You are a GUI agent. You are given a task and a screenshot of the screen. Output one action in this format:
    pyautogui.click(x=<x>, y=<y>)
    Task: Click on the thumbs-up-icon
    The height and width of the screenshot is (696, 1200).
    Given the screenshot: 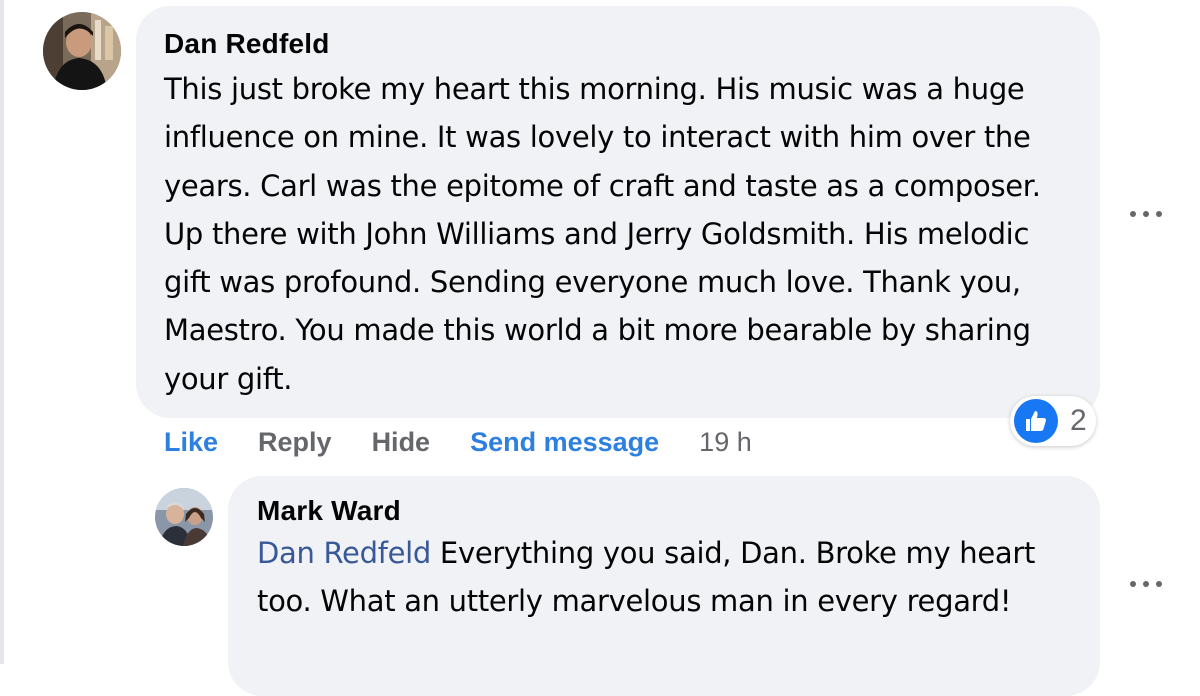 What is the action you would take?
    pyautogui.click(x=1036, y=421)
    